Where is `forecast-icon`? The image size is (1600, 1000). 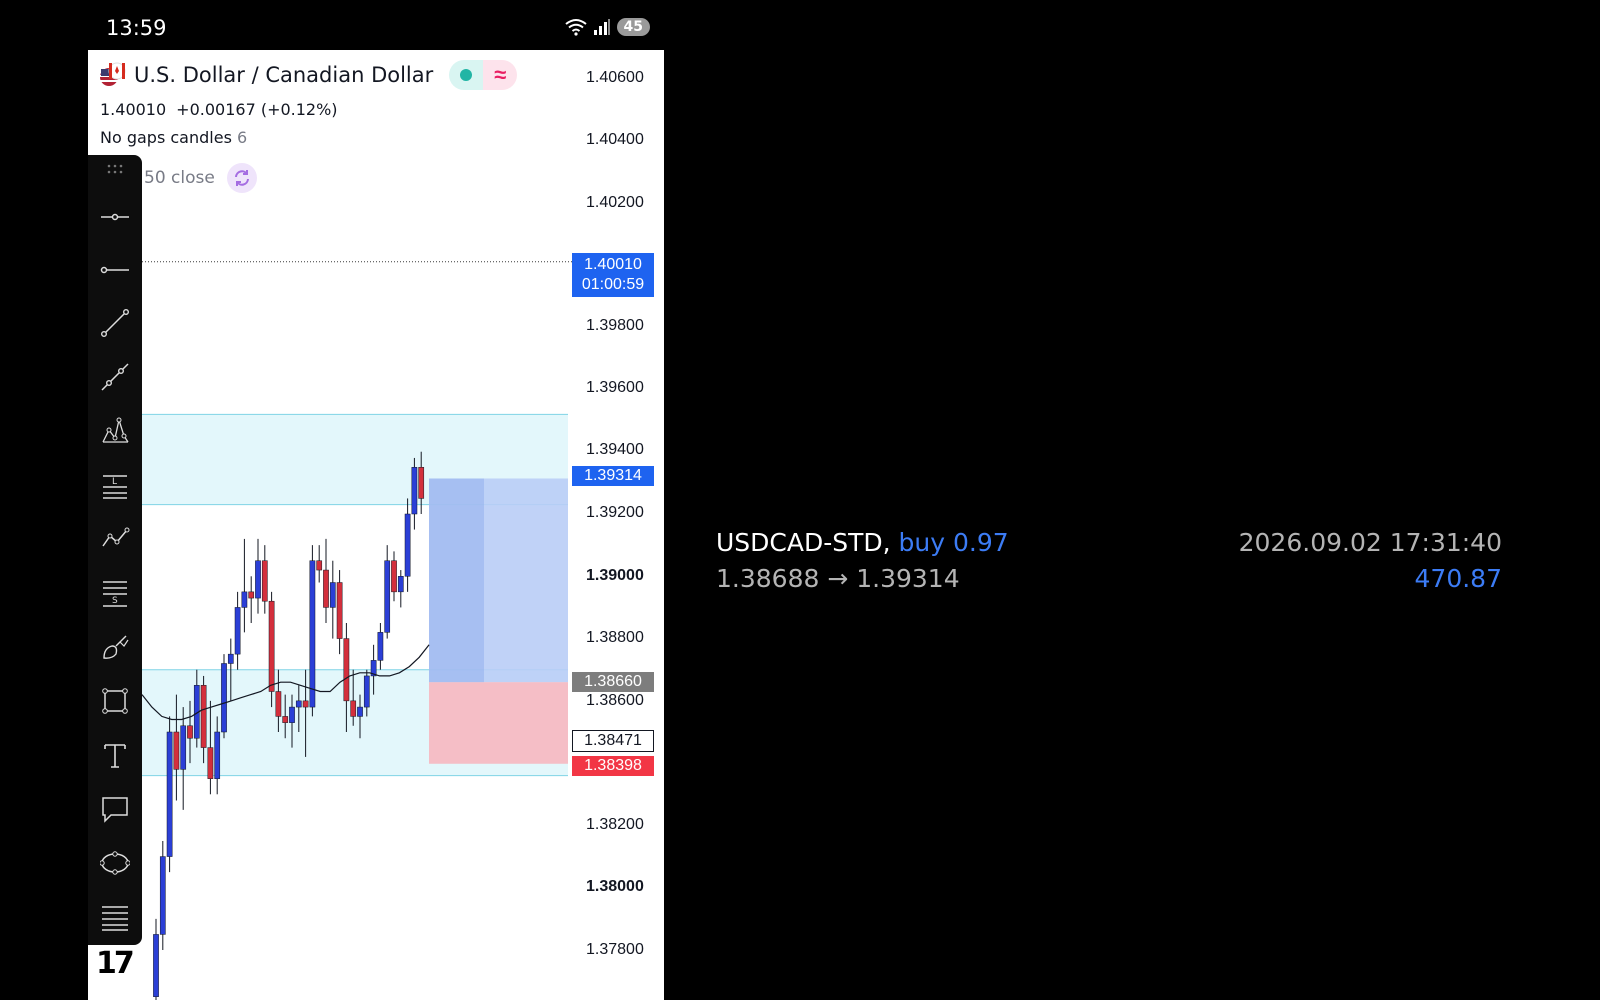 forecast-icon is located at coordinates (115, 539).